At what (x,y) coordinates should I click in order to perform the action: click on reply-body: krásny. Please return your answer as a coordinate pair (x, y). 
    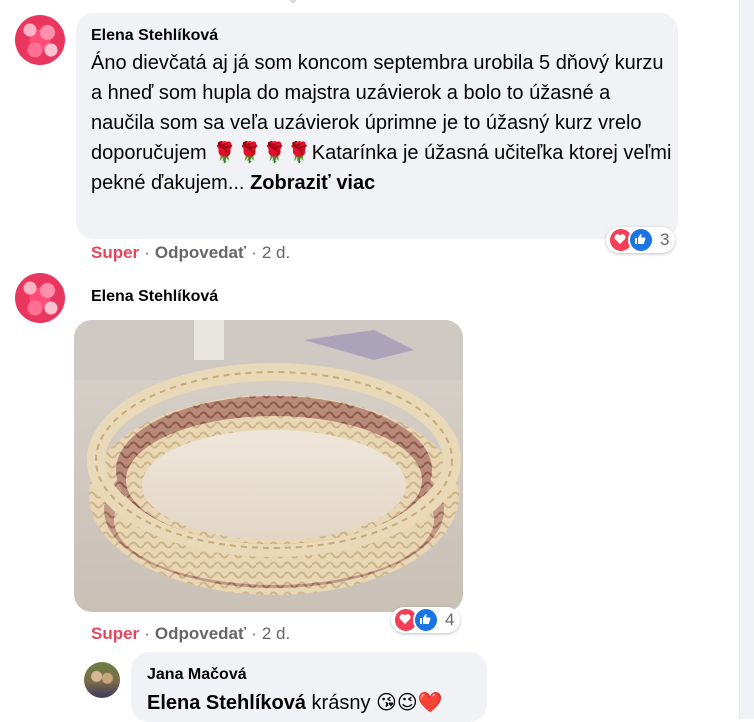
    Looking at the image, I should click on (341, 703).